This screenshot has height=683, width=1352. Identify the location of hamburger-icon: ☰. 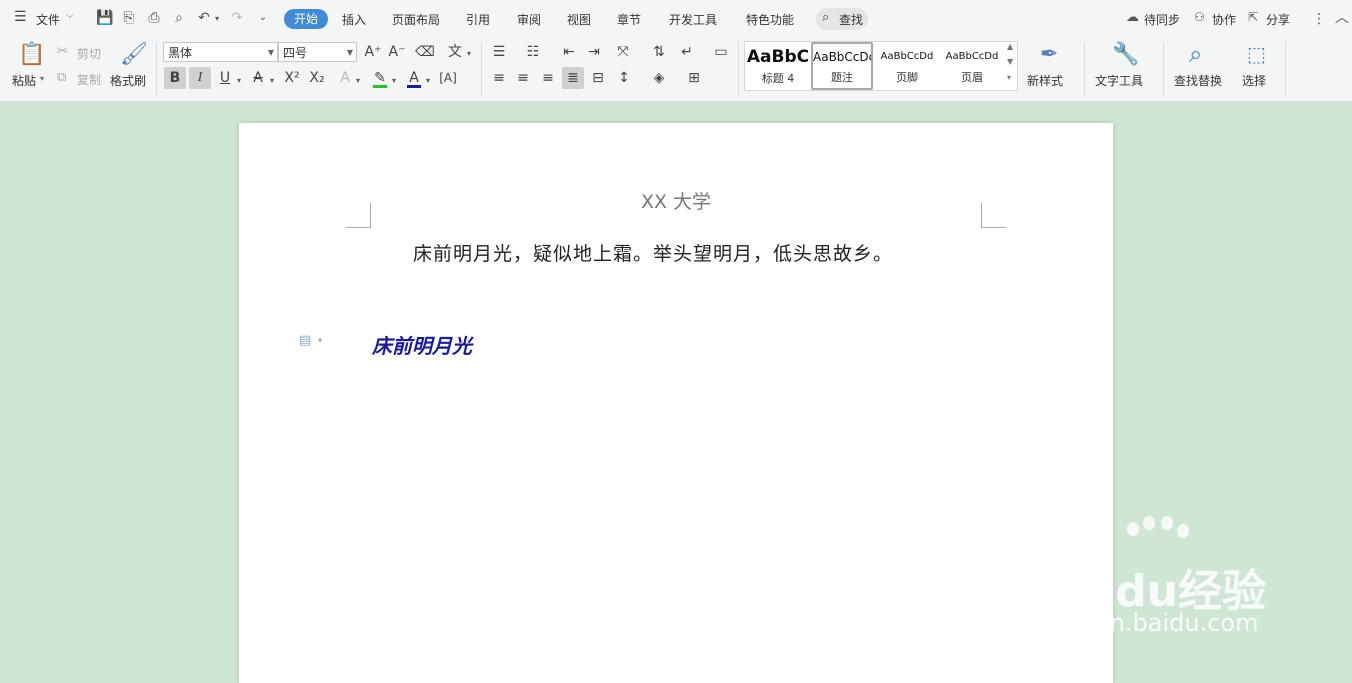
(20, 17).